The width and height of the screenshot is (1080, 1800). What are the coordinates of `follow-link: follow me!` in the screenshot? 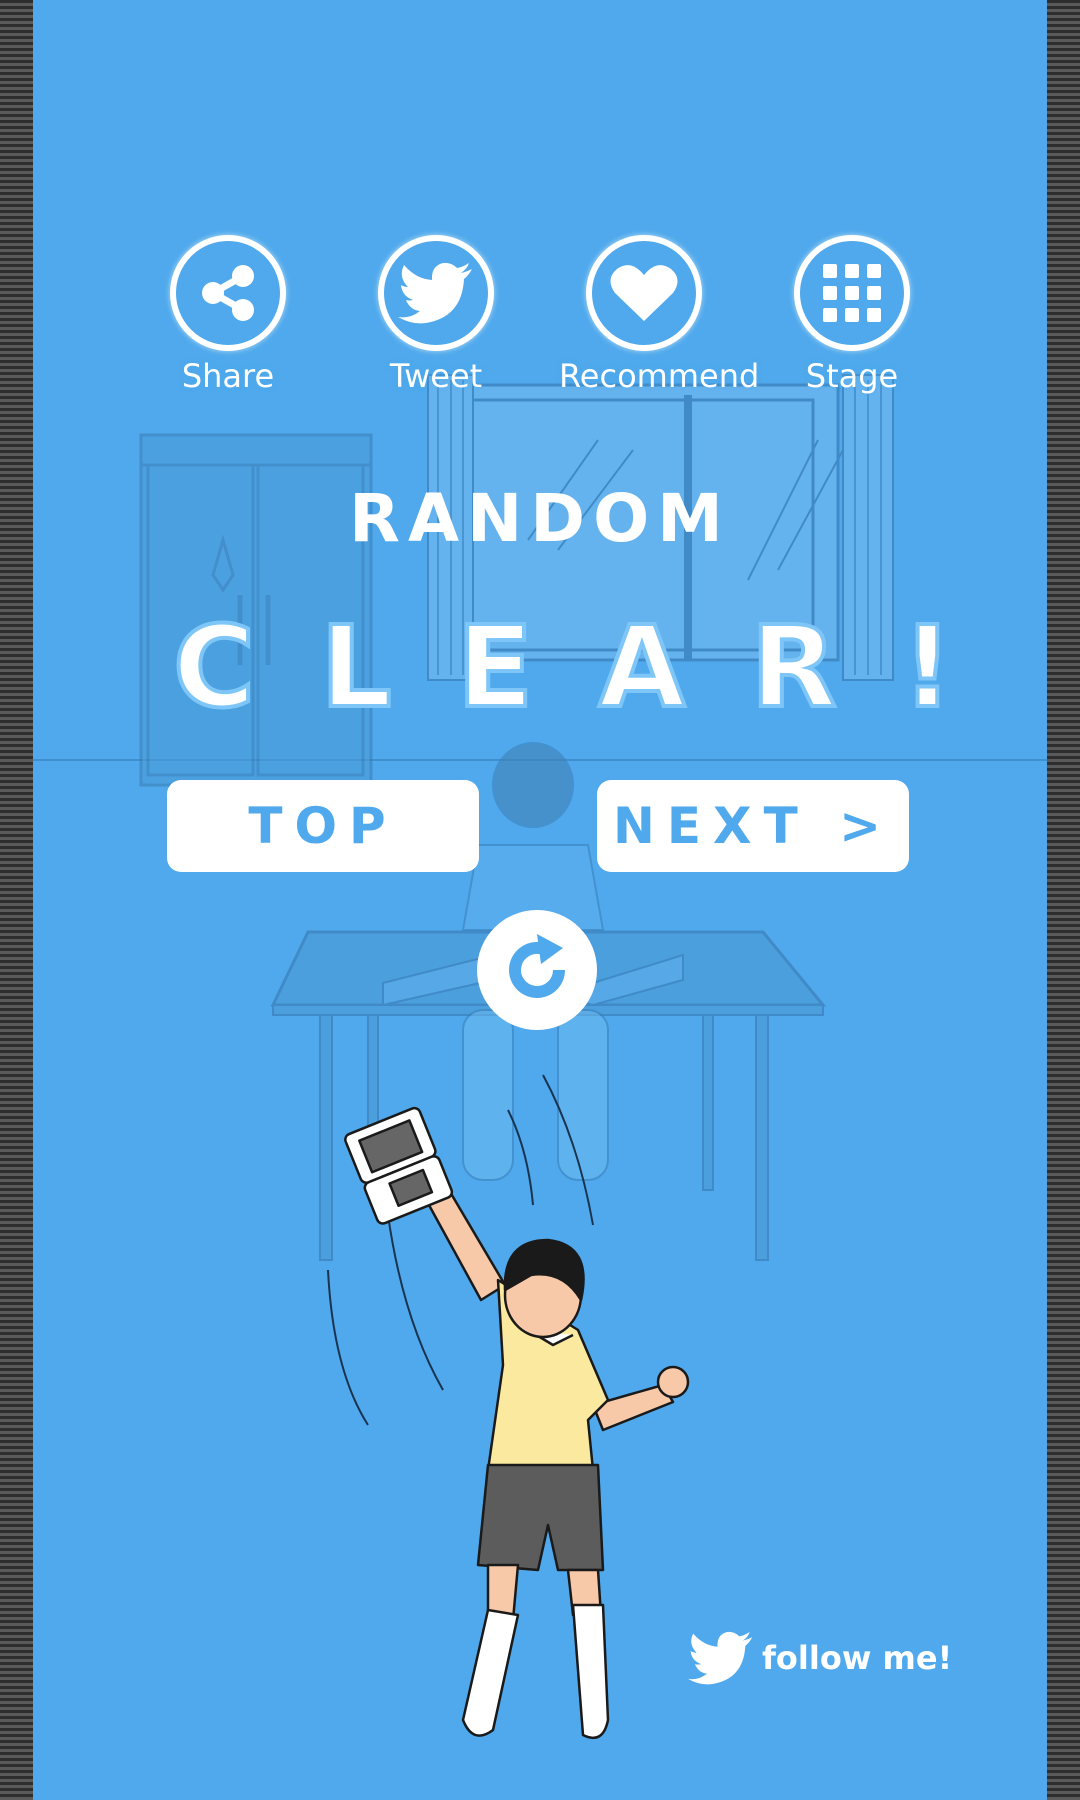 It's located at (820, 1658).